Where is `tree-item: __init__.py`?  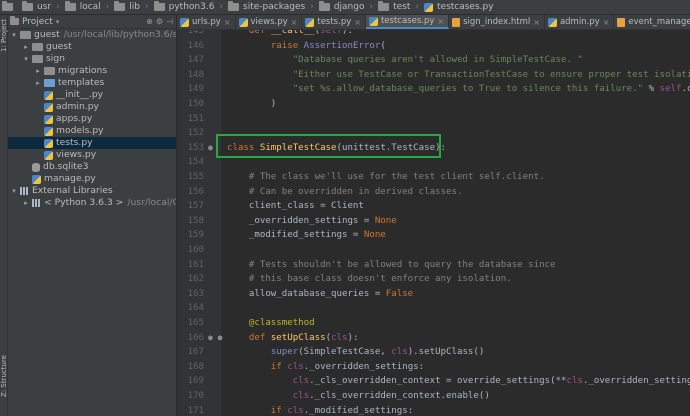 tree-item: __init__.py is located at coordinates (55, 95).